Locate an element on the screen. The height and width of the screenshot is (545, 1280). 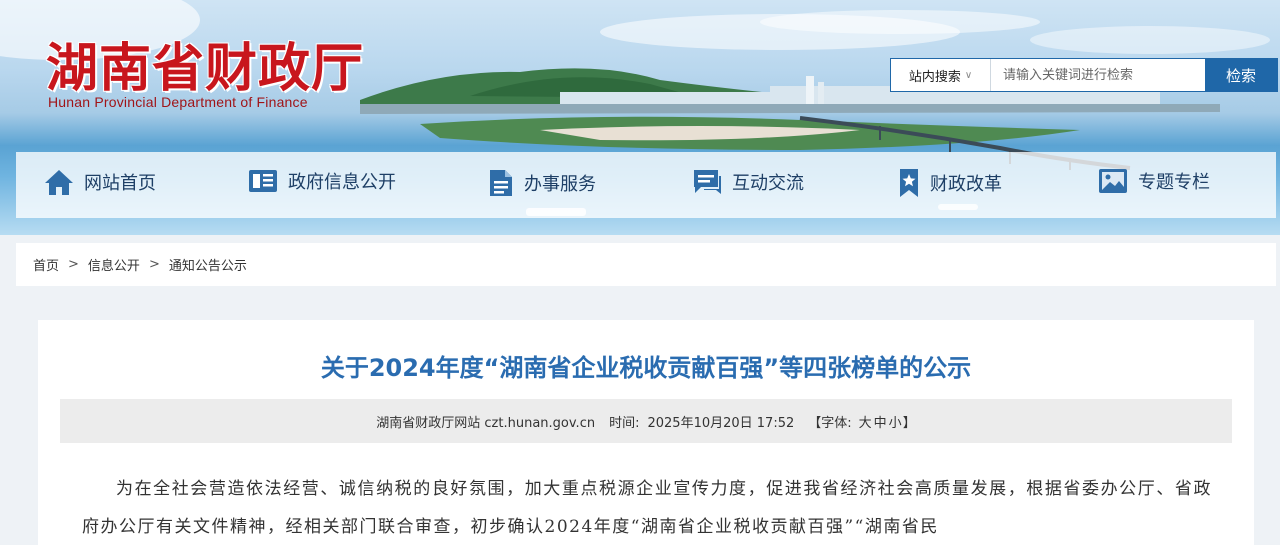
chevron-down-icon: ∨ is located at coordinates (968, 75).